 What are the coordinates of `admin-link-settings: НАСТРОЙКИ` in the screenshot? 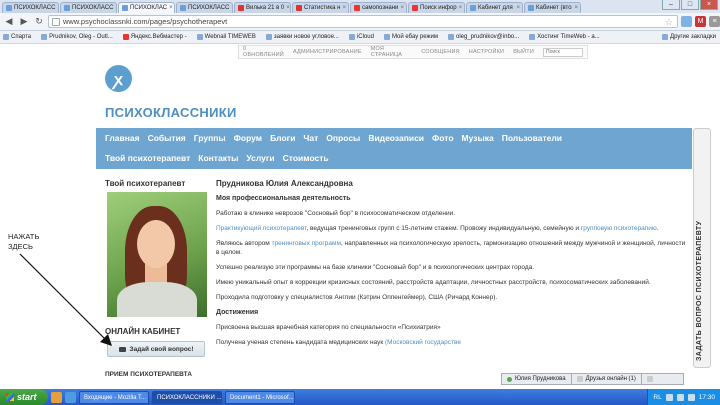 It's located at (486, 52).